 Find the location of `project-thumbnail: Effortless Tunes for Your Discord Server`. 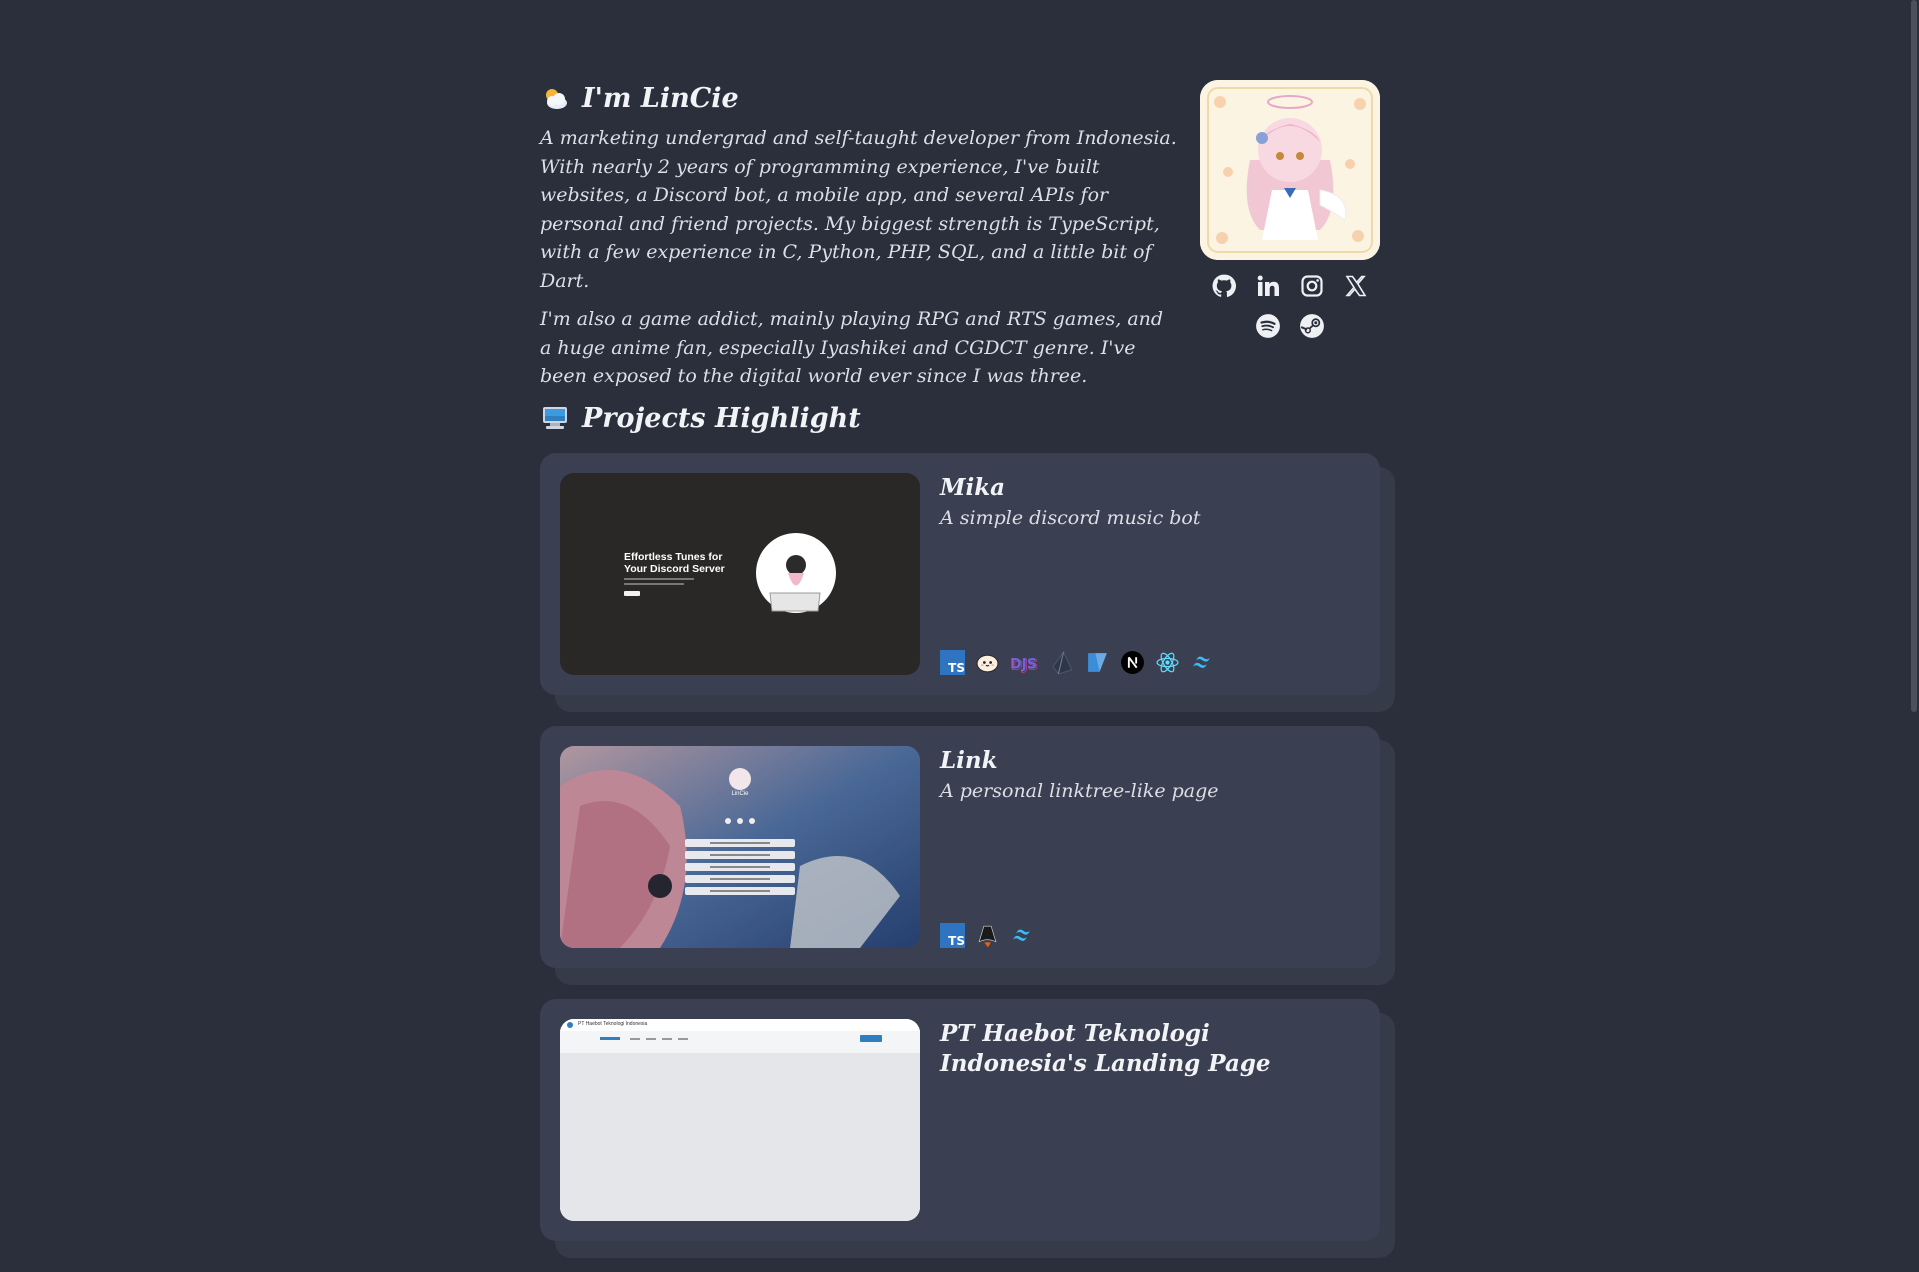

project-thumbnail: Effortless Tunes for Your Discord Server is located at coordinates (740, 574).